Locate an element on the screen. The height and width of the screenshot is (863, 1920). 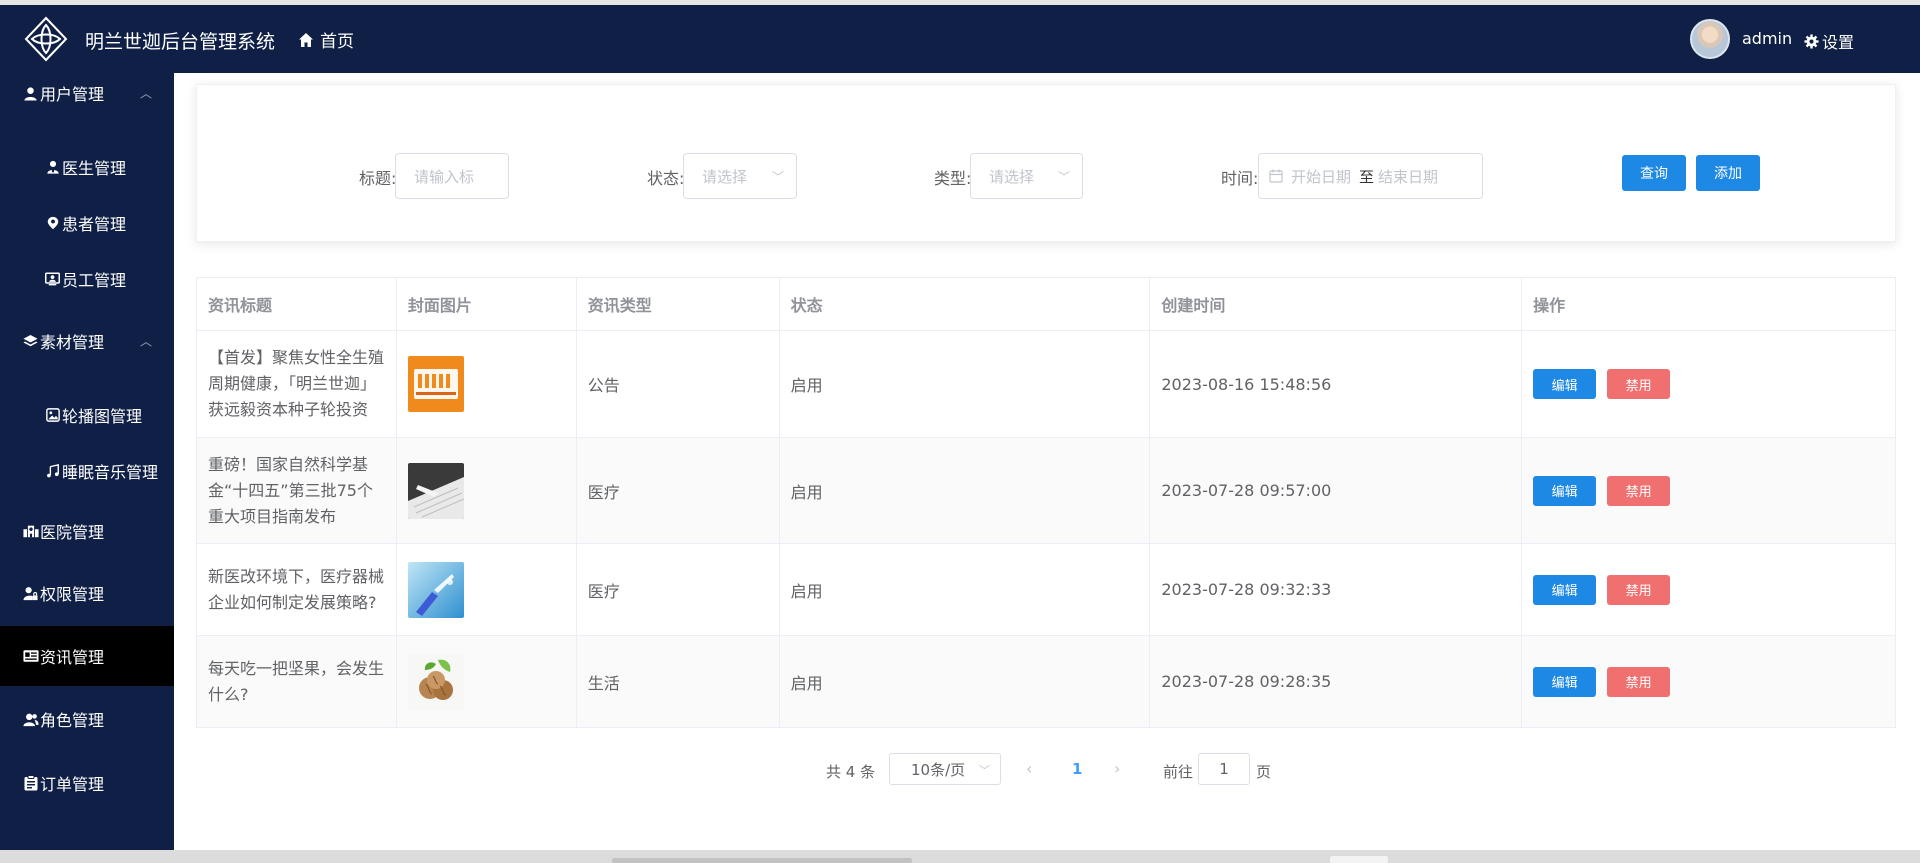
status-filter-label: 状态: is located at coordinates (666, 178).